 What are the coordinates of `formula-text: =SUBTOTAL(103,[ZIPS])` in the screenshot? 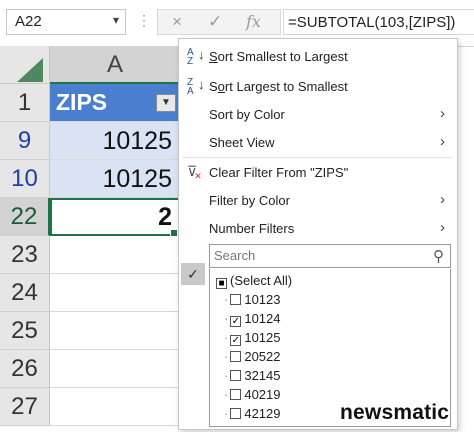 It's located at (371, 22).